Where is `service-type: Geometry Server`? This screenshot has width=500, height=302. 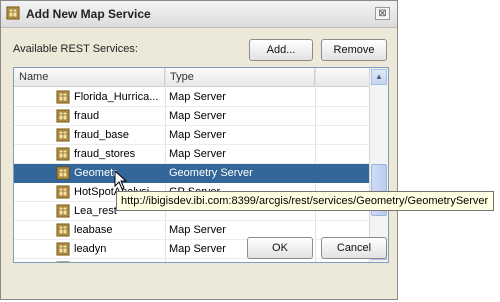
service-type: Geometry Server is located at coordinates (211, 173).